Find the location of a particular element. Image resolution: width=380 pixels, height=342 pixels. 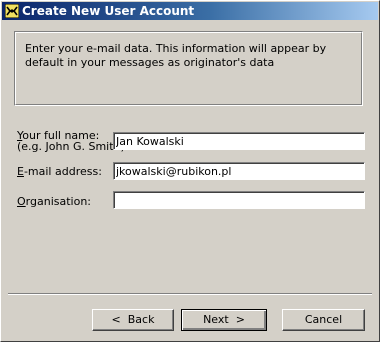

back-button: < Back is located at coordinates (133, 320).